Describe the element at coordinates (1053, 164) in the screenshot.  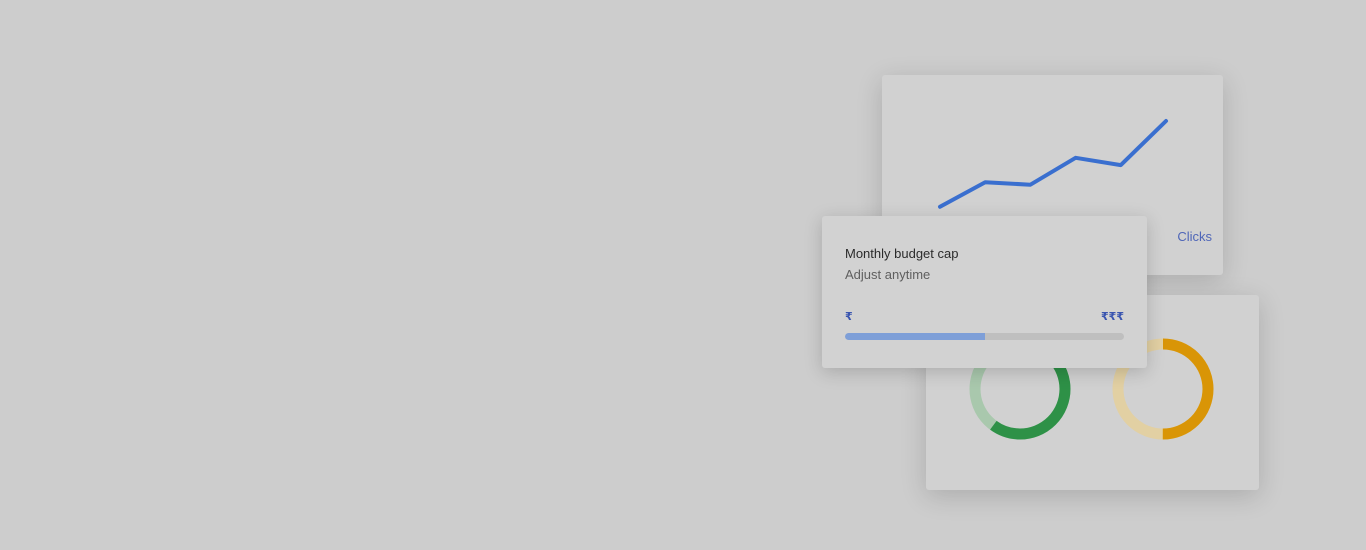
I see `clicks-series-line` at that location.